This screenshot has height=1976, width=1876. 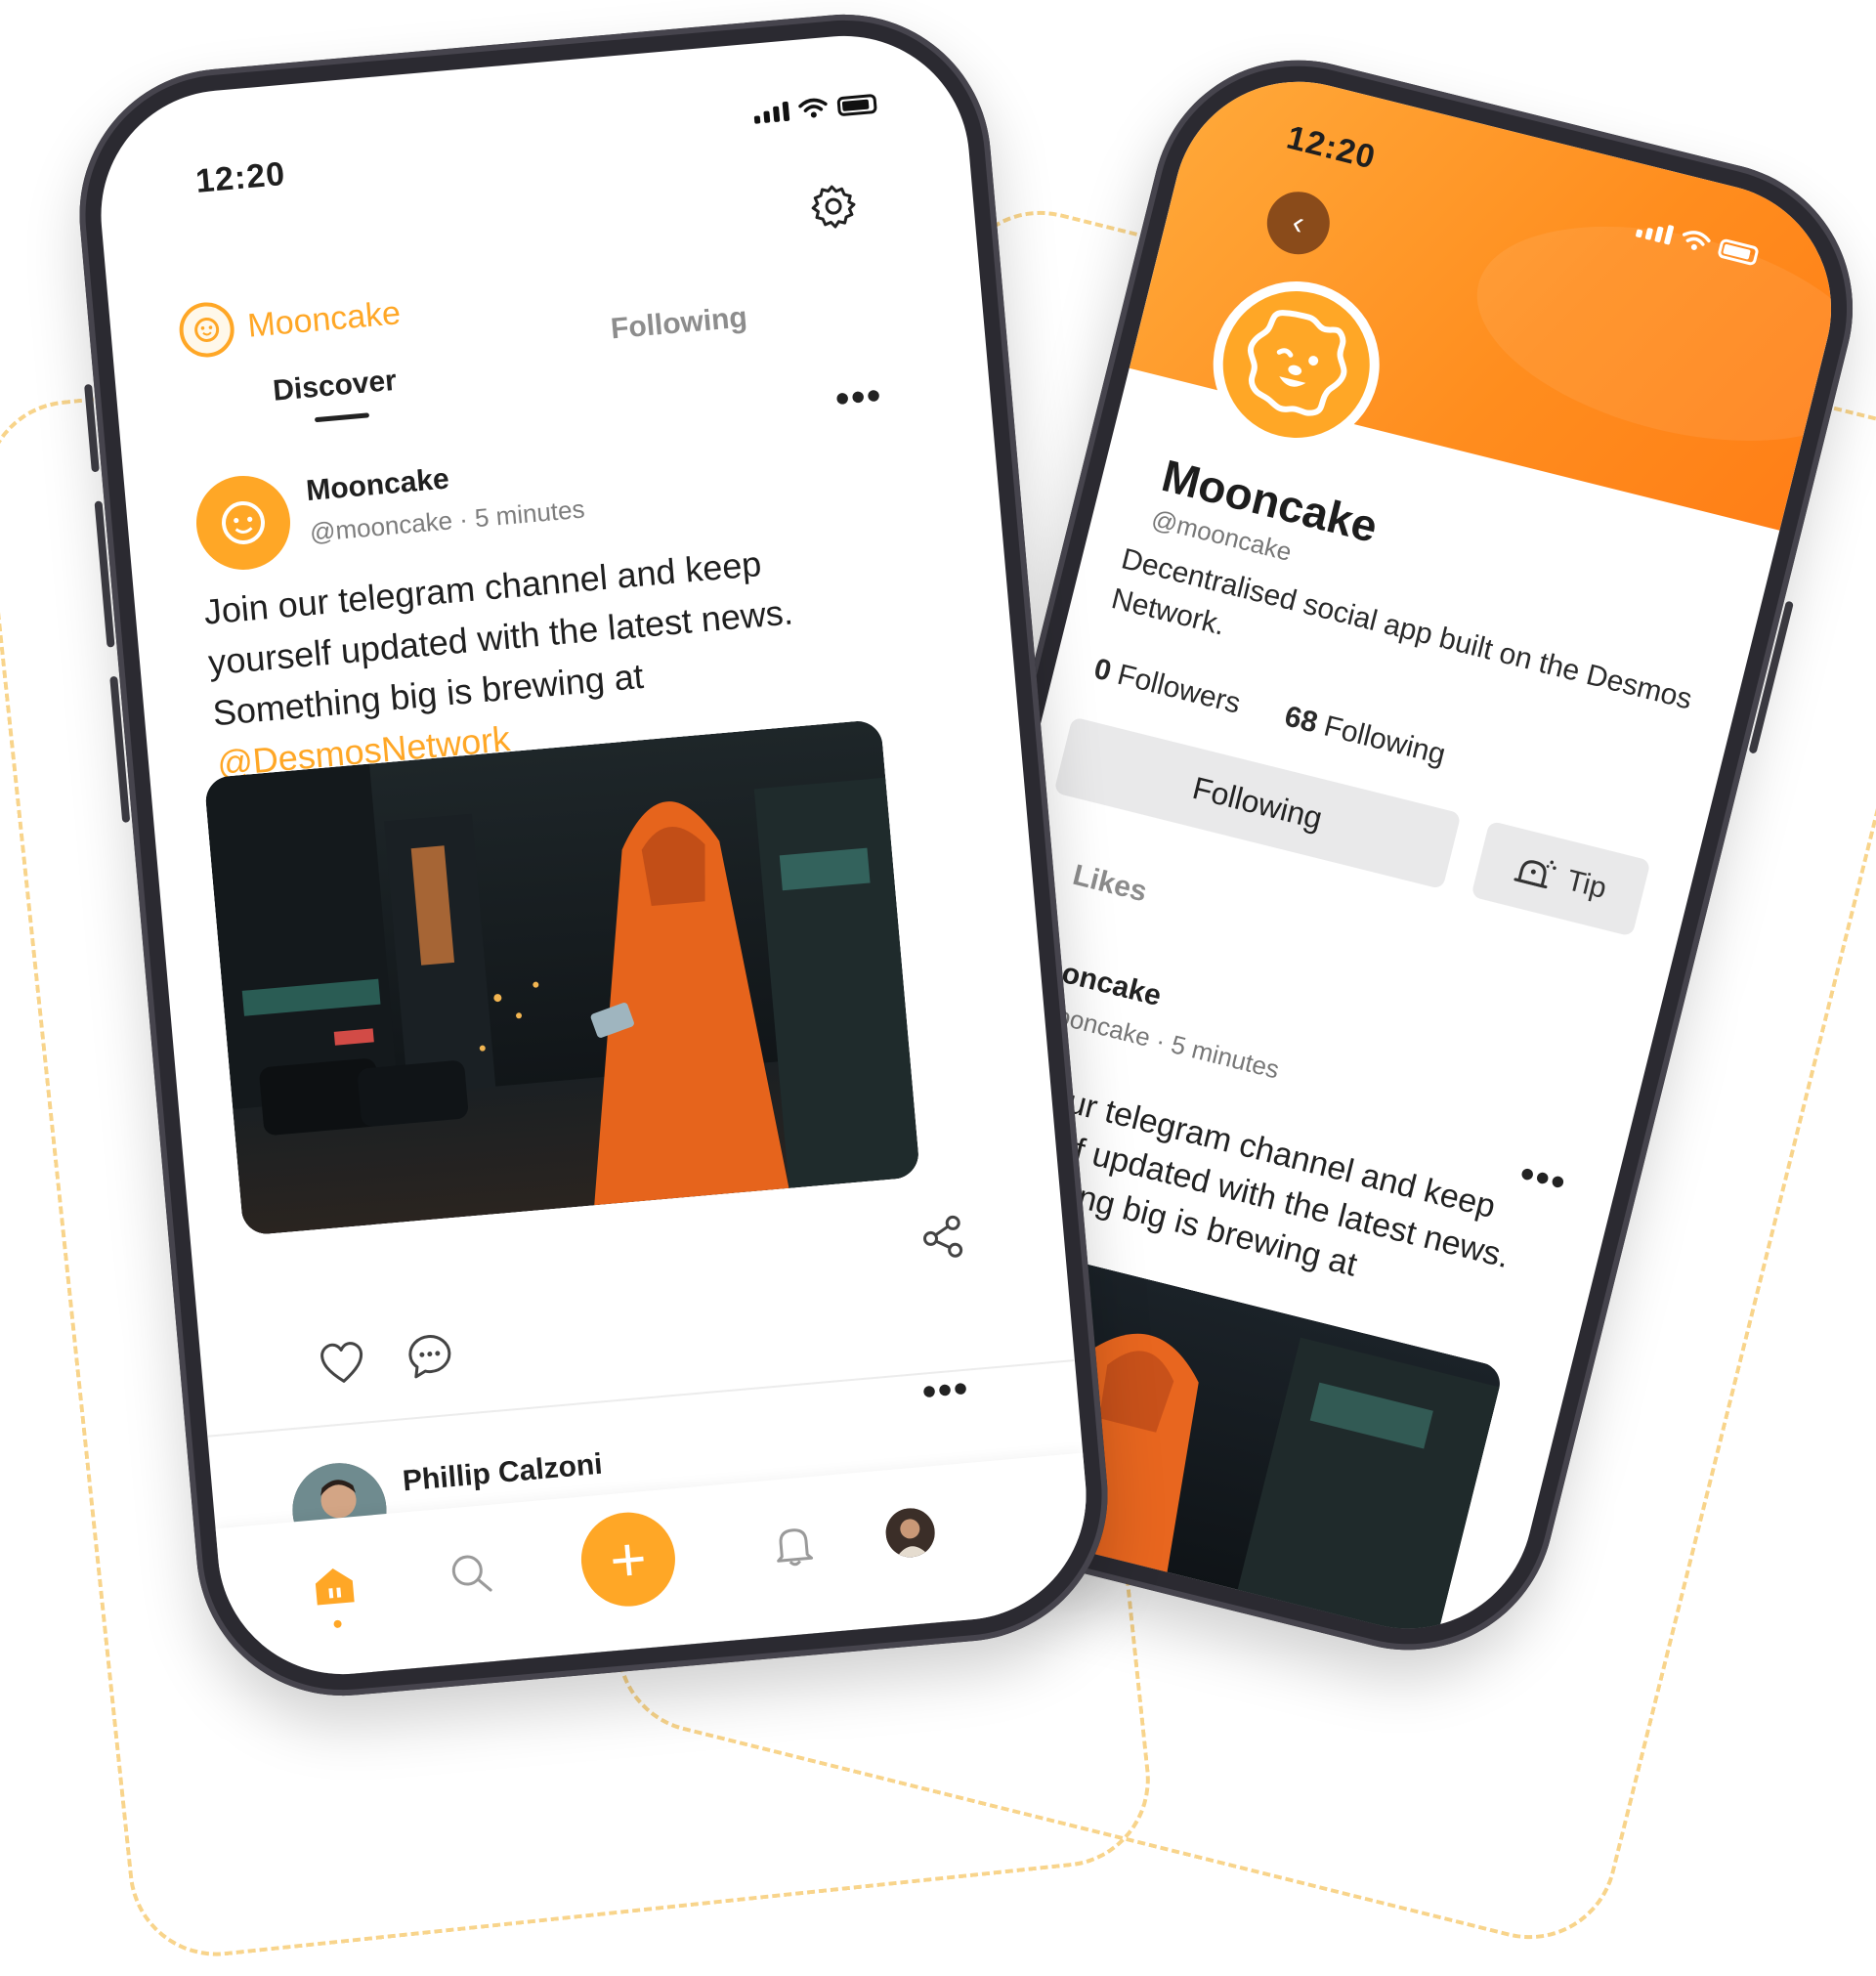 What do you see at coordinates (377, 485) in the screenshot?
I see `post-author-name: Mooncake` at bounding box center [377, 485].